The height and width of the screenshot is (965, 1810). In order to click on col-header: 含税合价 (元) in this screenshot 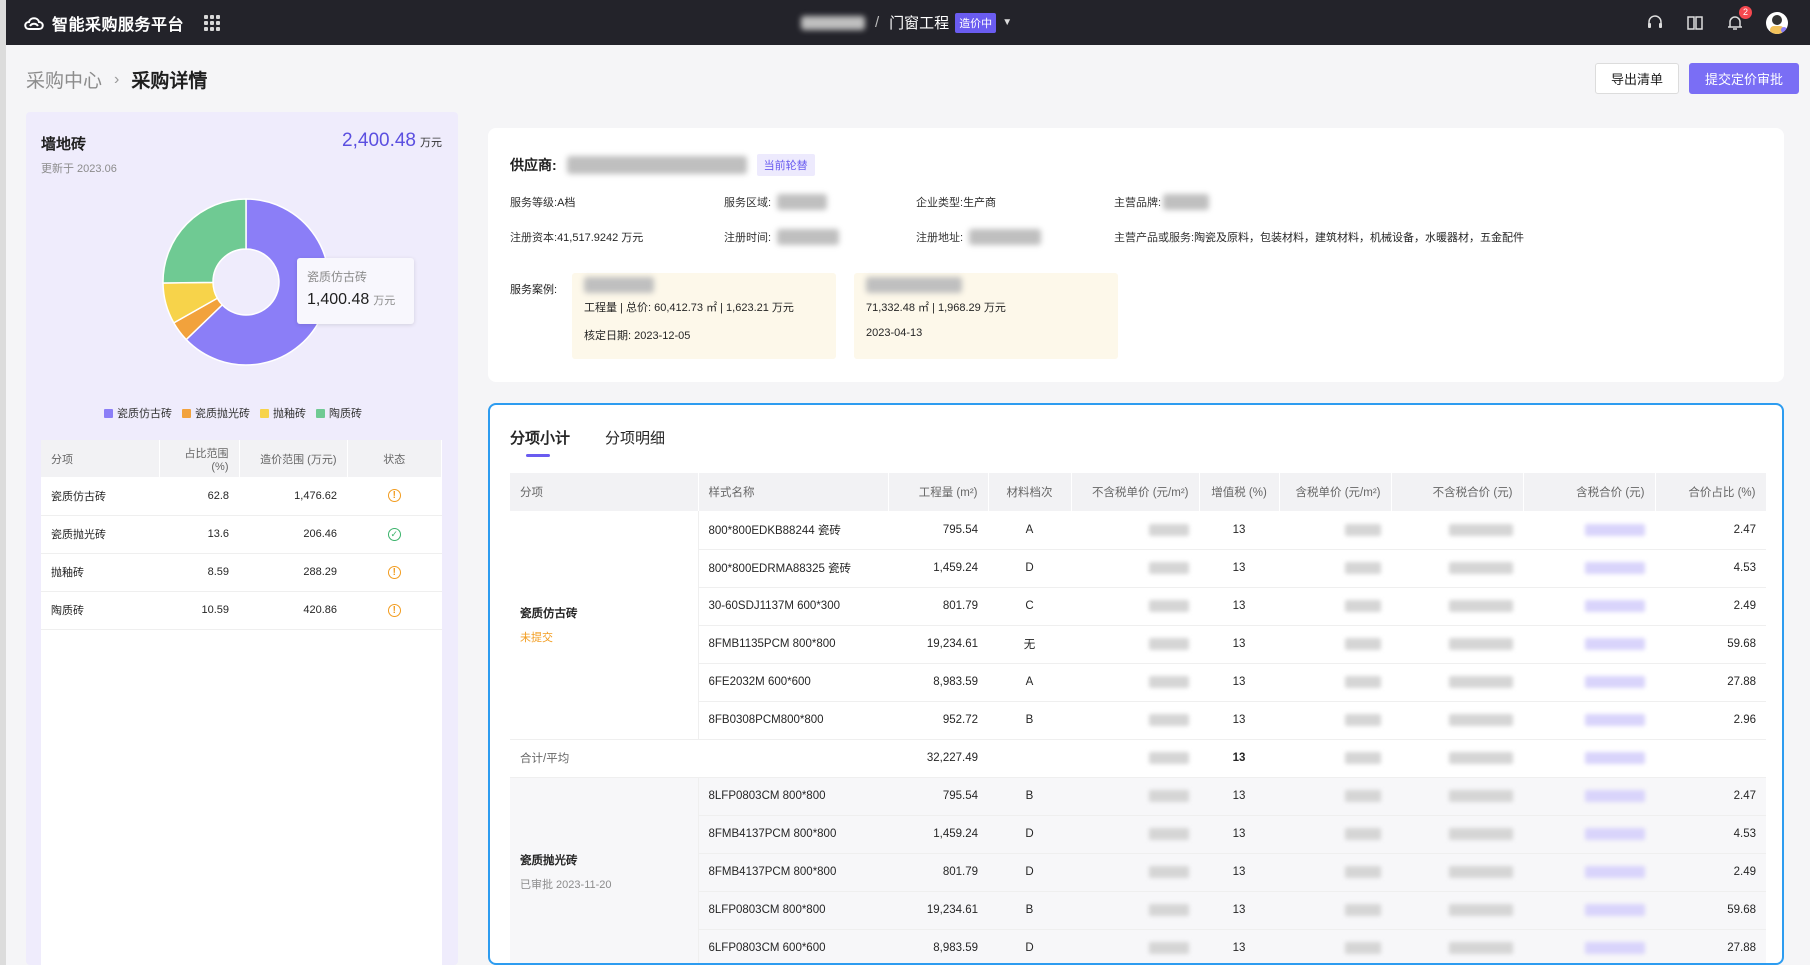, I will do `click(1589, 492)`.